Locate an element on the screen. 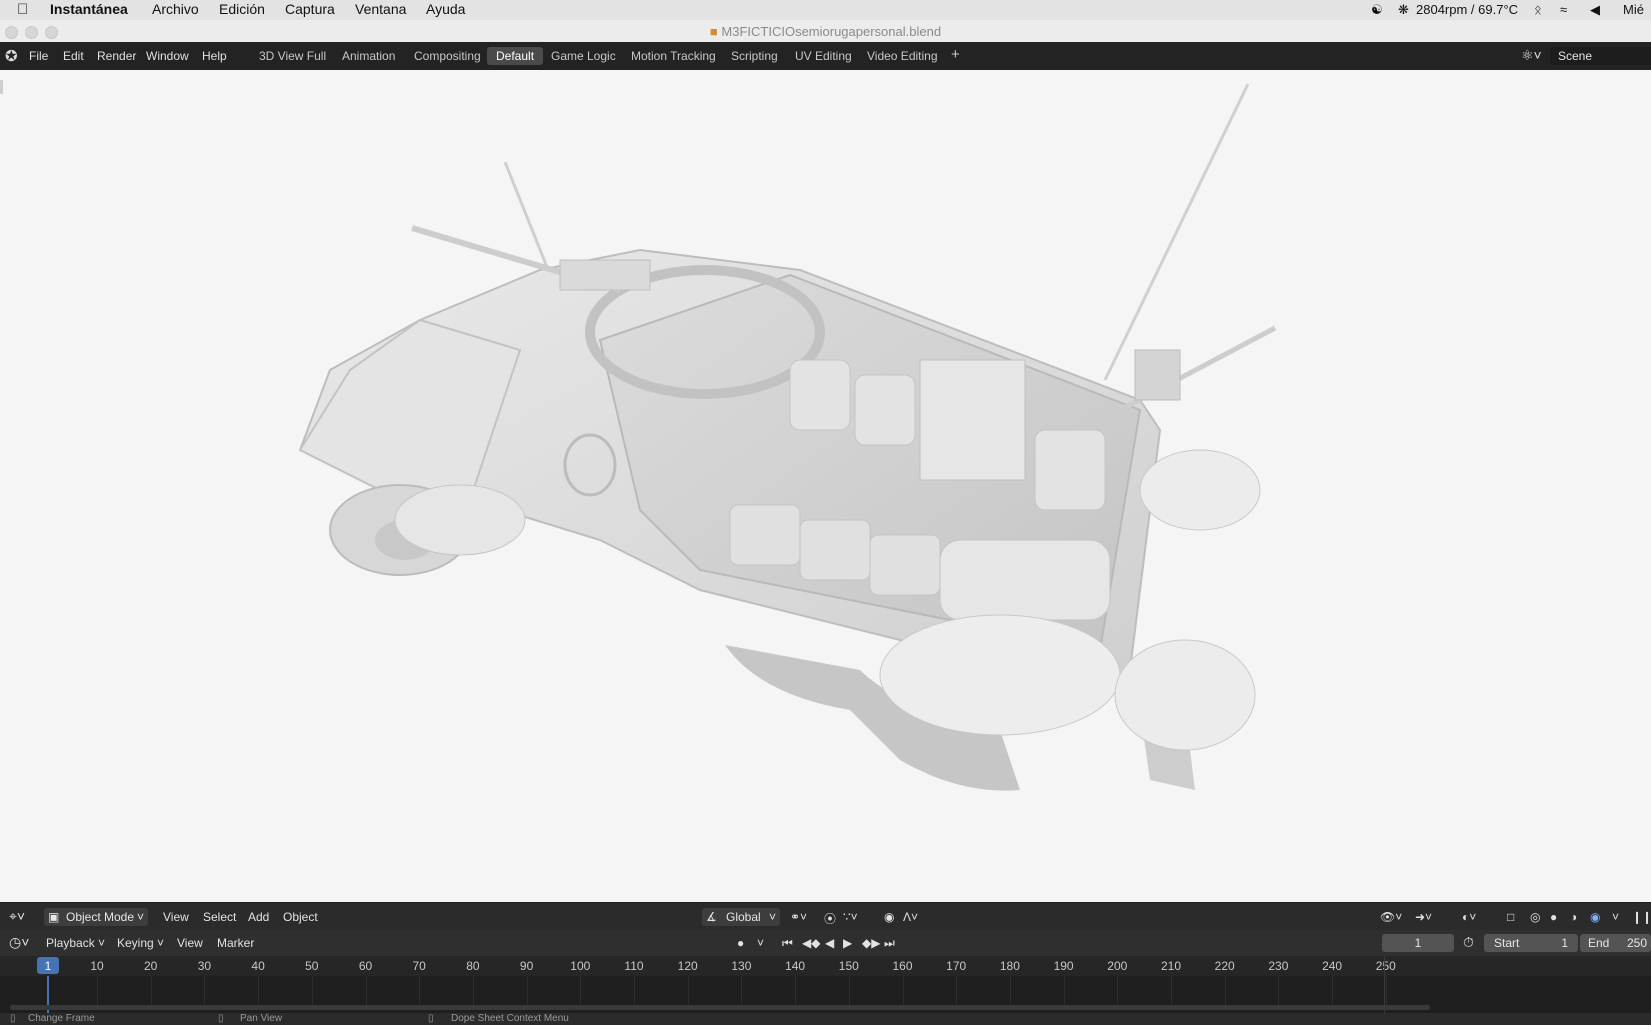 The width and height of the screenshot is (1651, 1025). menu-render: Render is located at coordinates (116, 56).